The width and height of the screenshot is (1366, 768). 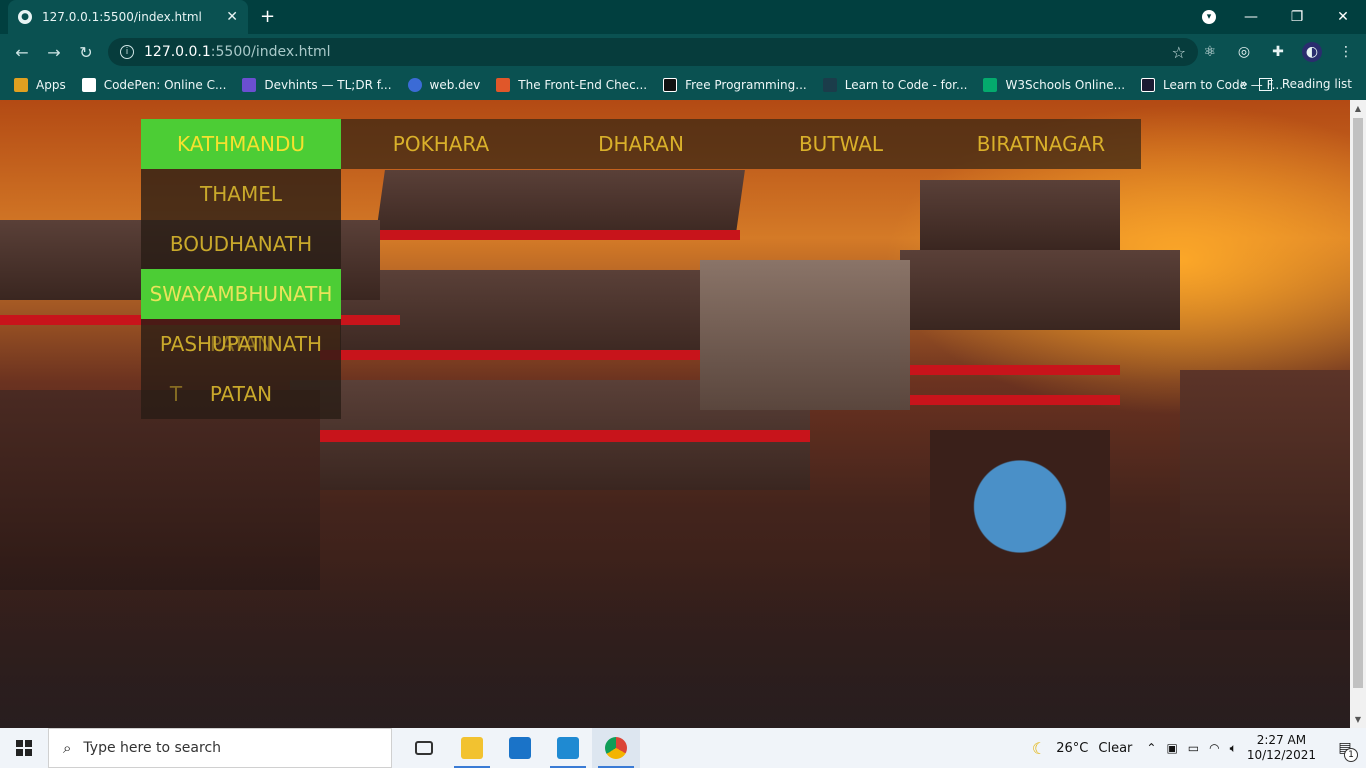 I want to click on taskbar-clock: 2:27 AM 10/12/2021, so click(x=1281, y=748).